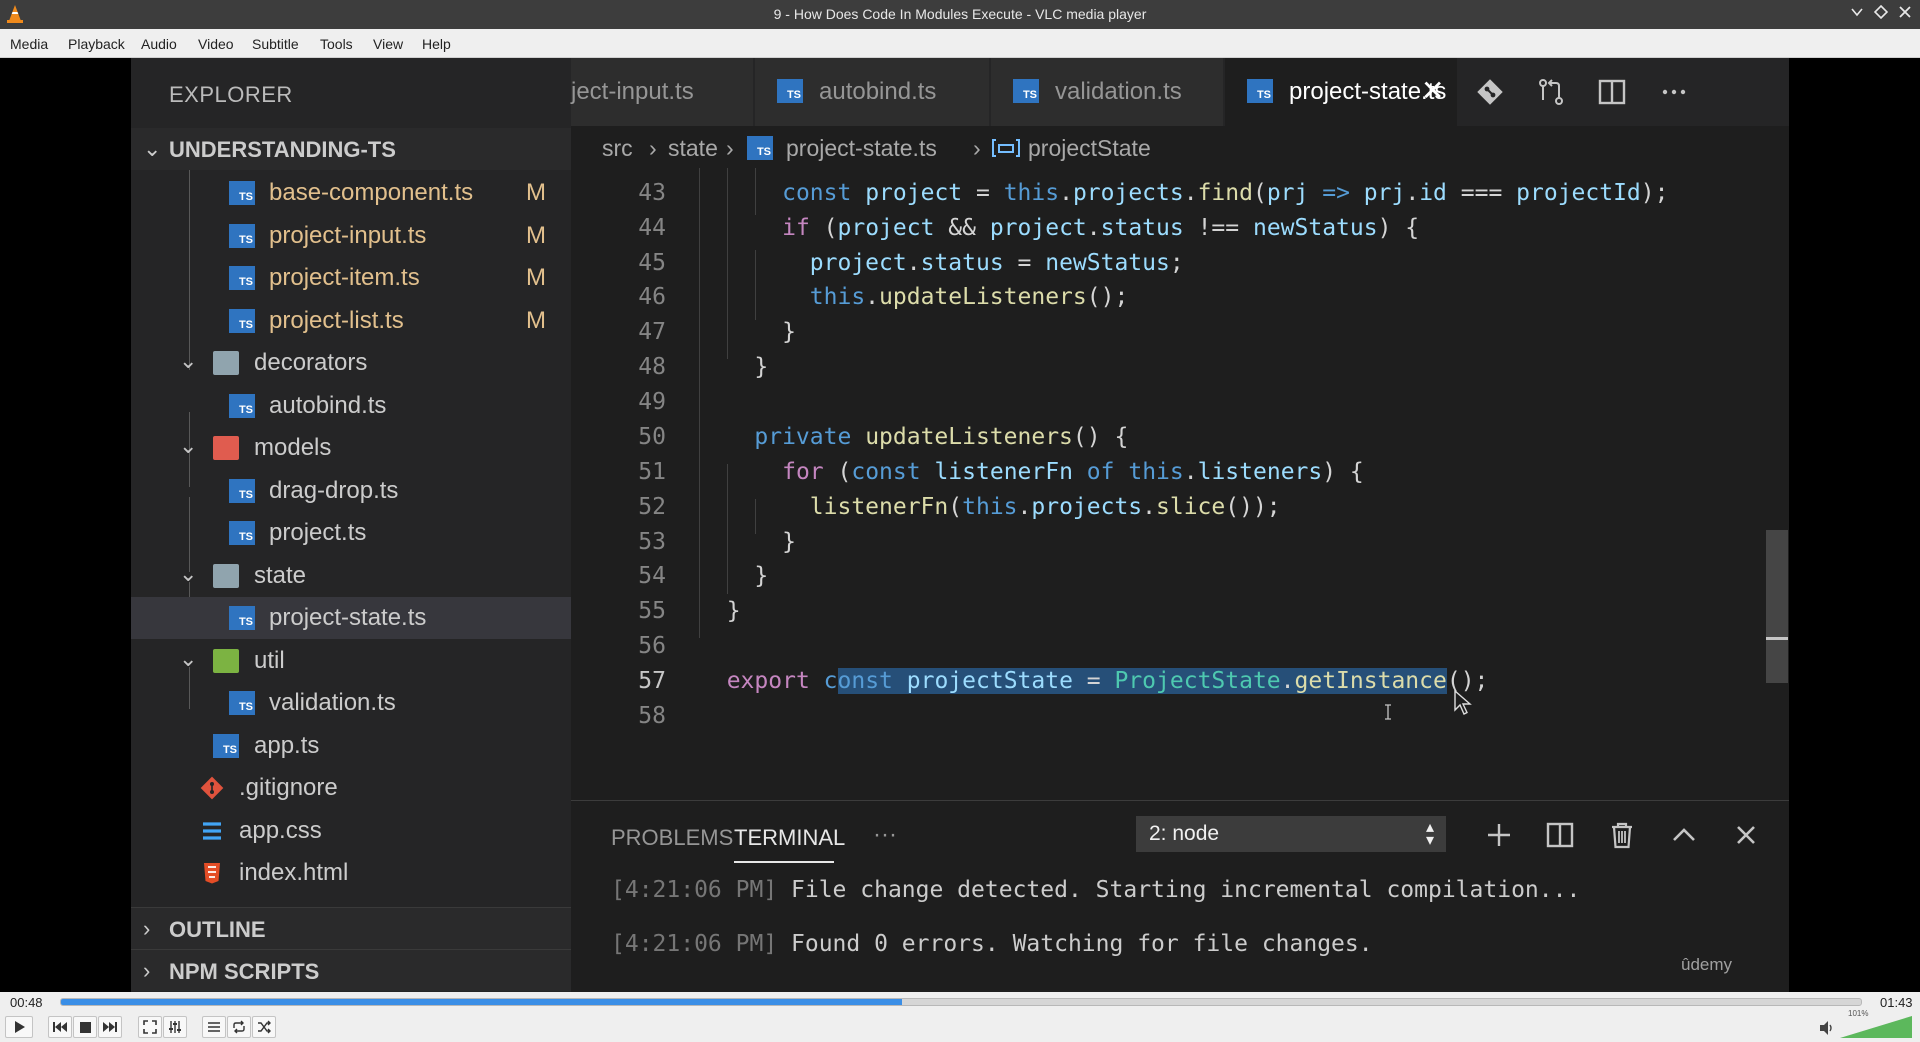 This screenshot has width=1920, height=1042. What do you see at coordinates (159, 44) in the screenshot?
I see `menu-audio: Audio` at bounding box center [159, 44].